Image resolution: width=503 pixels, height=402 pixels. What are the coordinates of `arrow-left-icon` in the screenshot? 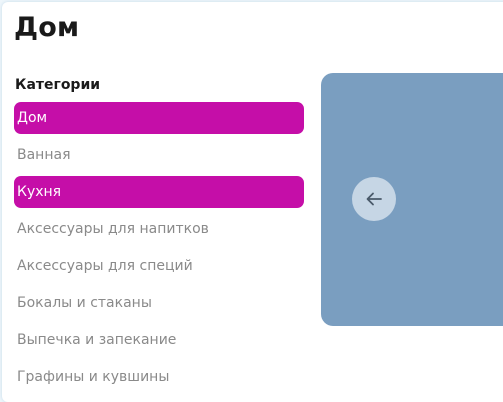 It's located at (374, 199).